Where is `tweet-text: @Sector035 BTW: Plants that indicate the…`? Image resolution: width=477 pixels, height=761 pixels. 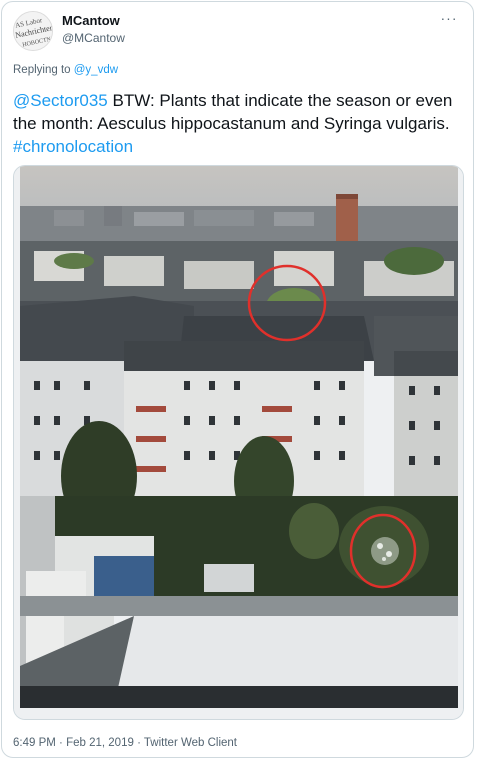 tweet-text: @Sector035 BTW: Plants that indicate the… is located at coordinates (239, 123).